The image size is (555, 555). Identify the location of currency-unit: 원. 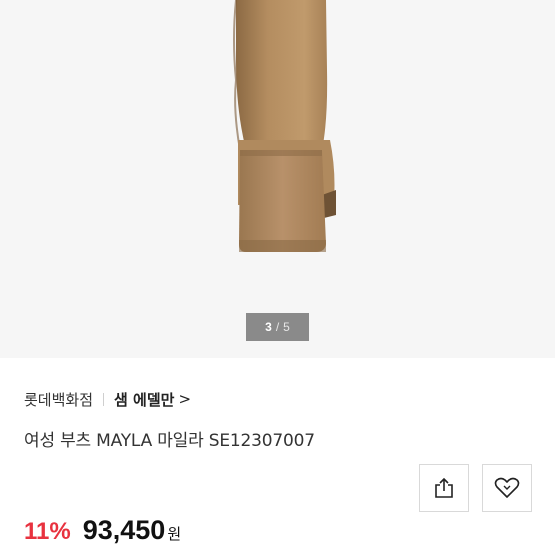
(174, 534).